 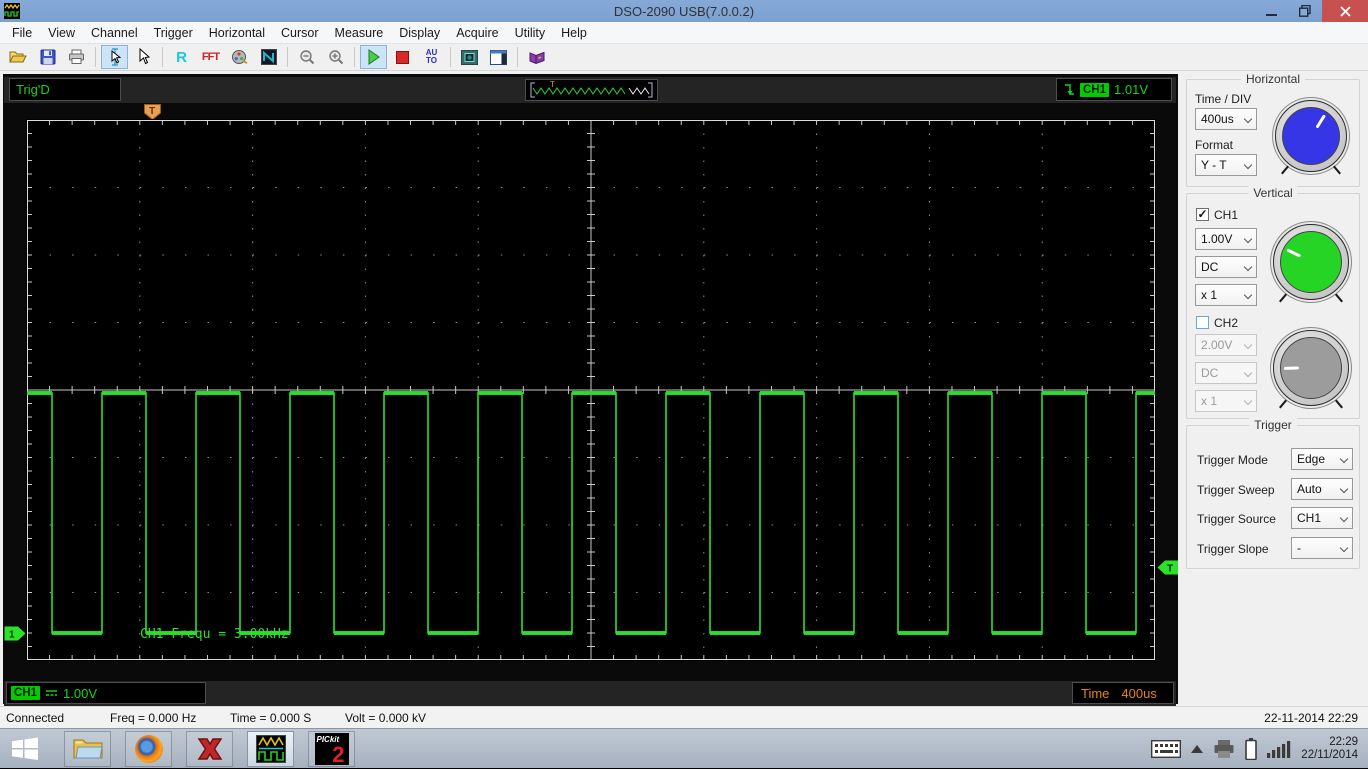 What do you see at coordinates (237, 33) in the screenshot?
I see `menu-horizontal: Horizontal` at bounding box center [237, 33].